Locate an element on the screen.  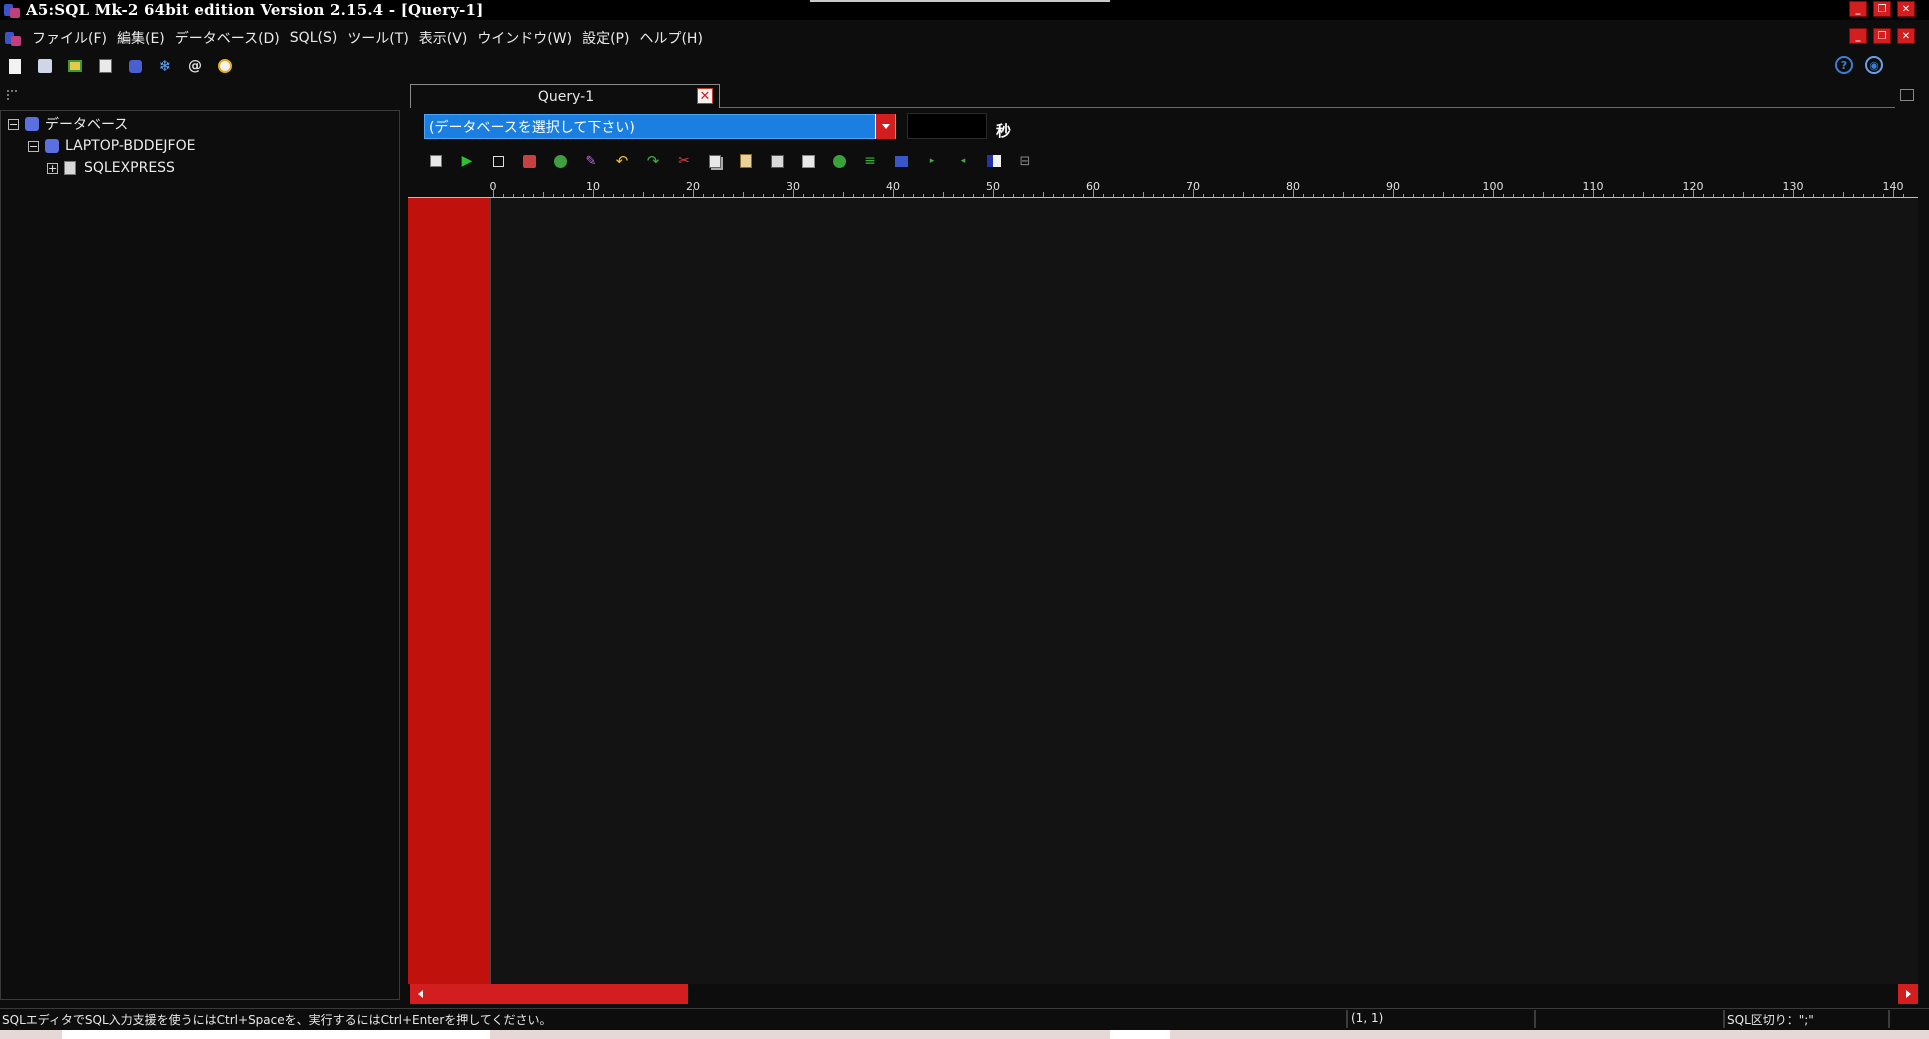
save-icon is located at coordinates (436, 161).